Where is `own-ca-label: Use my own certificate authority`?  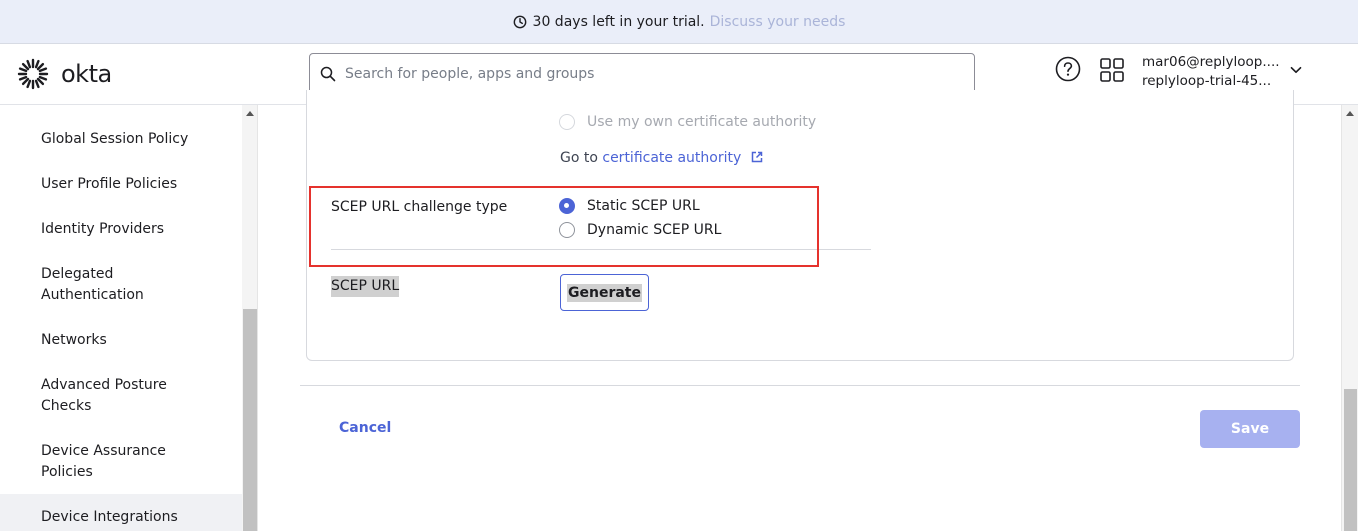 own-ca-label: Use my own certificate authority is located at coordinates (702, 122).